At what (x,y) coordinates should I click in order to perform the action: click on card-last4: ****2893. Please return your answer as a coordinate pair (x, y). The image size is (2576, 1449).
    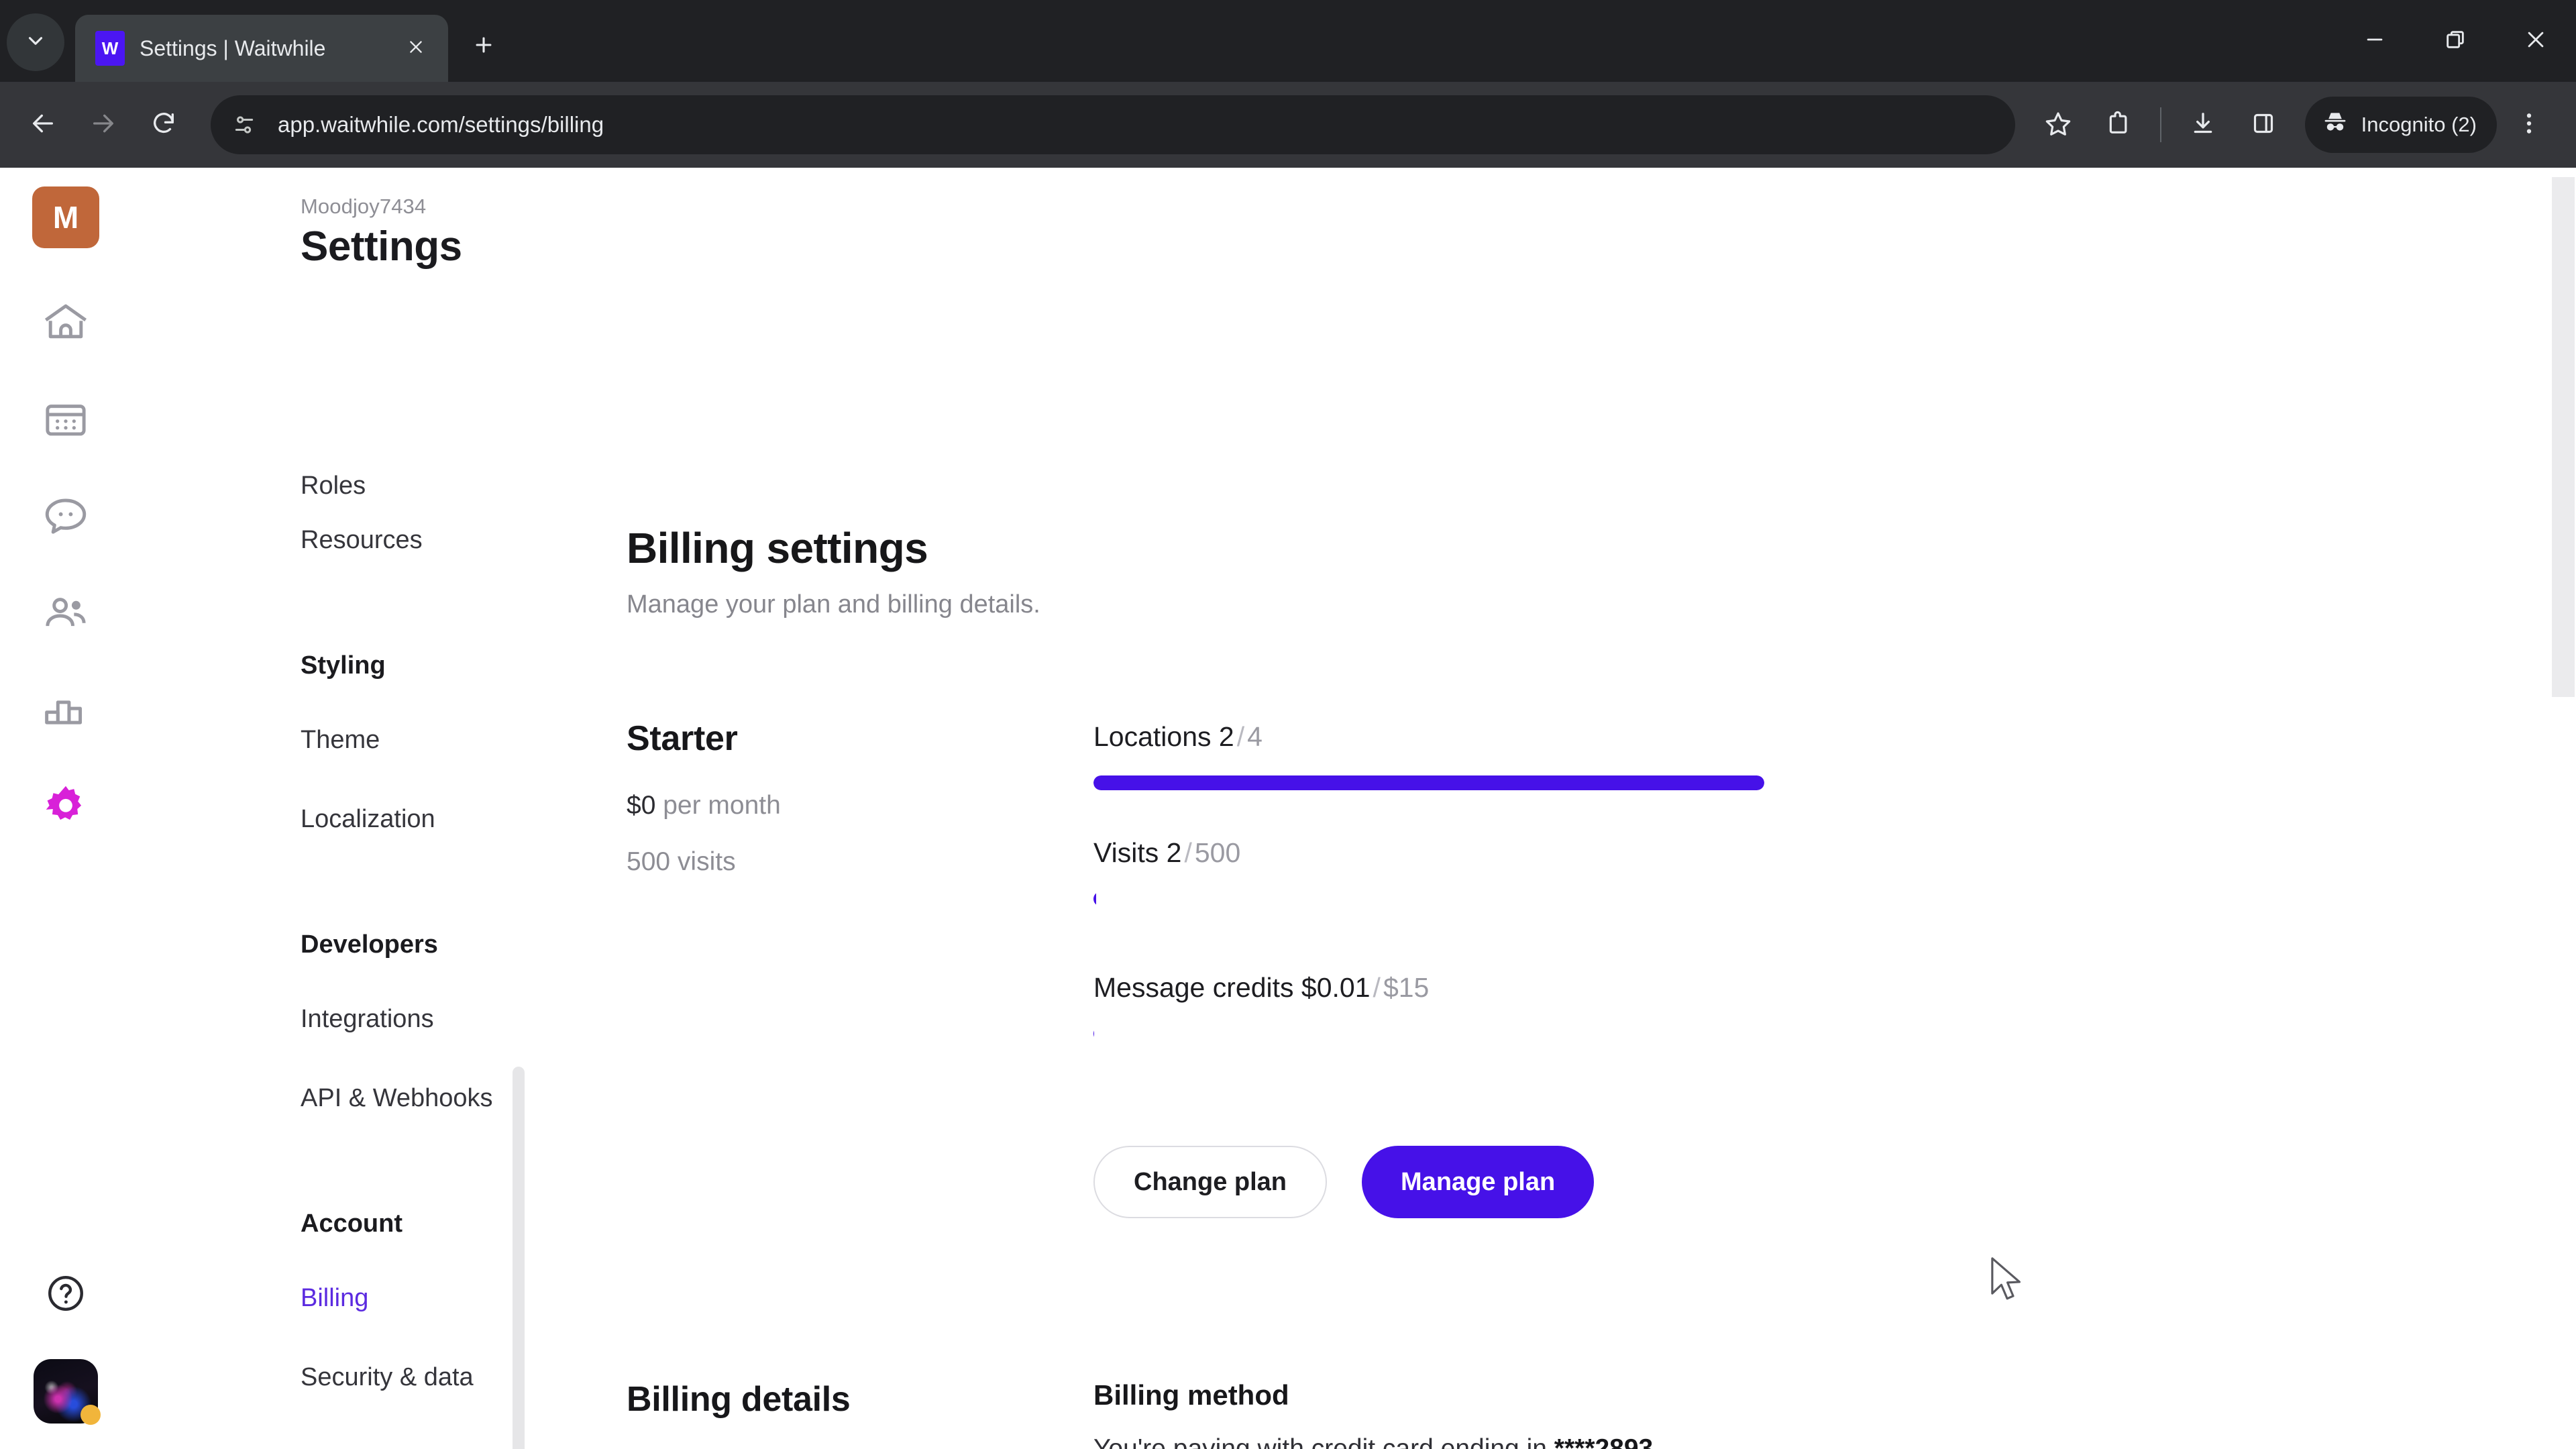
    Looking at the image, I should click on (1604, 1441).